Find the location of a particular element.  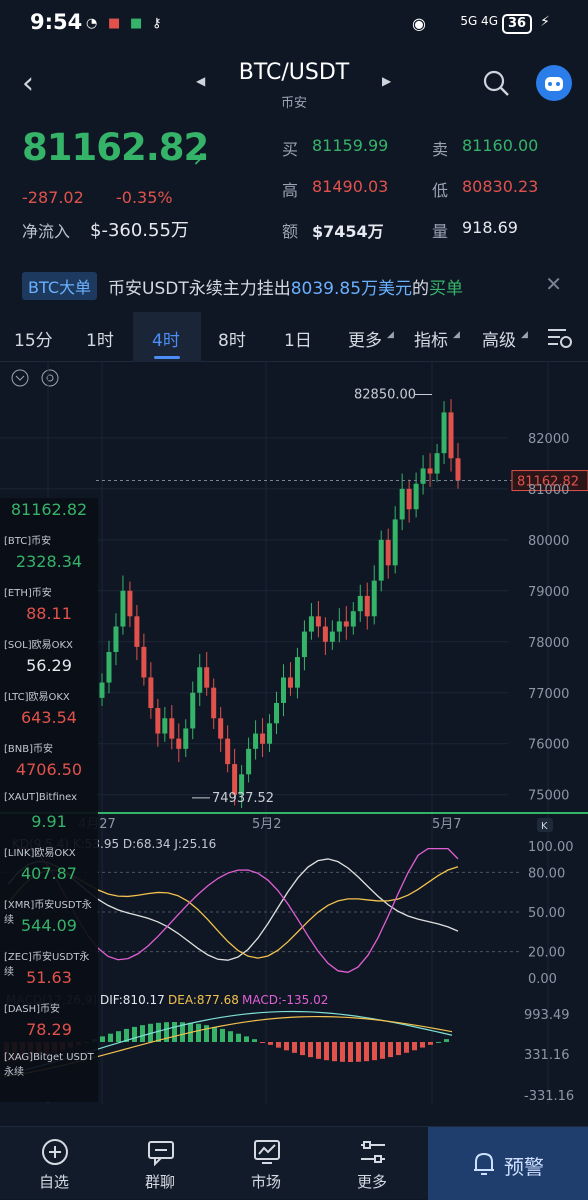

up-arrow-icon: ↗ is located at coordinates (200, 158).